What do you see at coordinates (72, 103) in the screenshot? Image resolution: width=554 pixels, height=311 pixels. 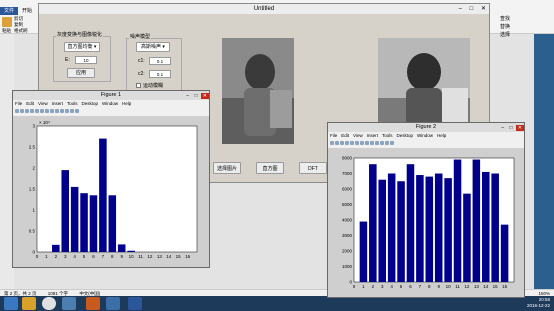 I see `figure1-menu-tools: Tools` at bounding box center [72, 103].